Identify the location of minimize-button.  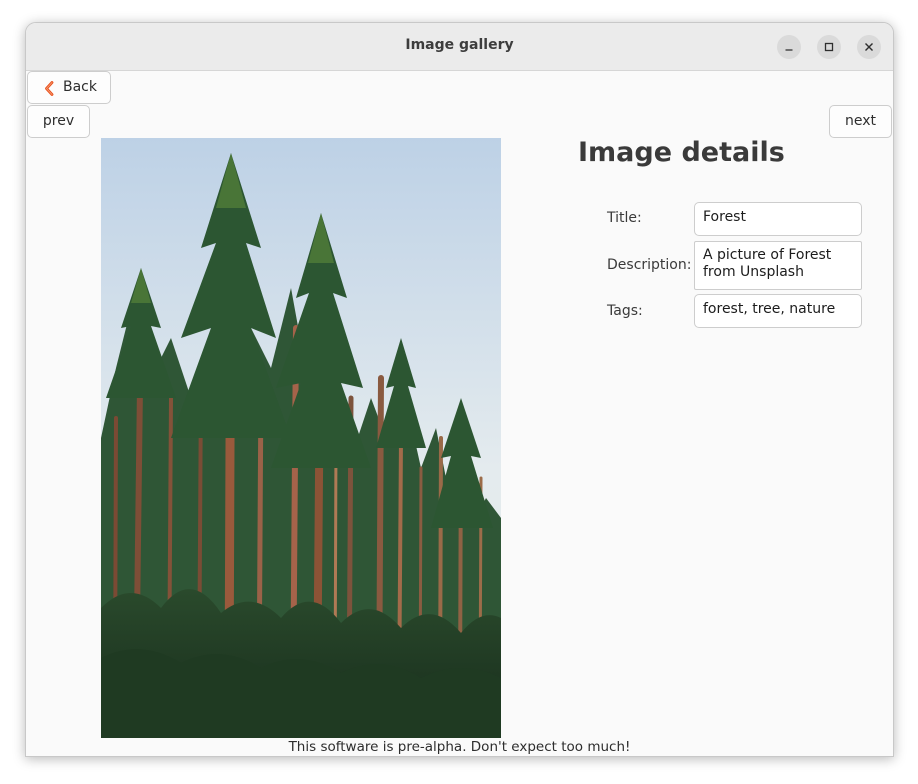
(789, 47).